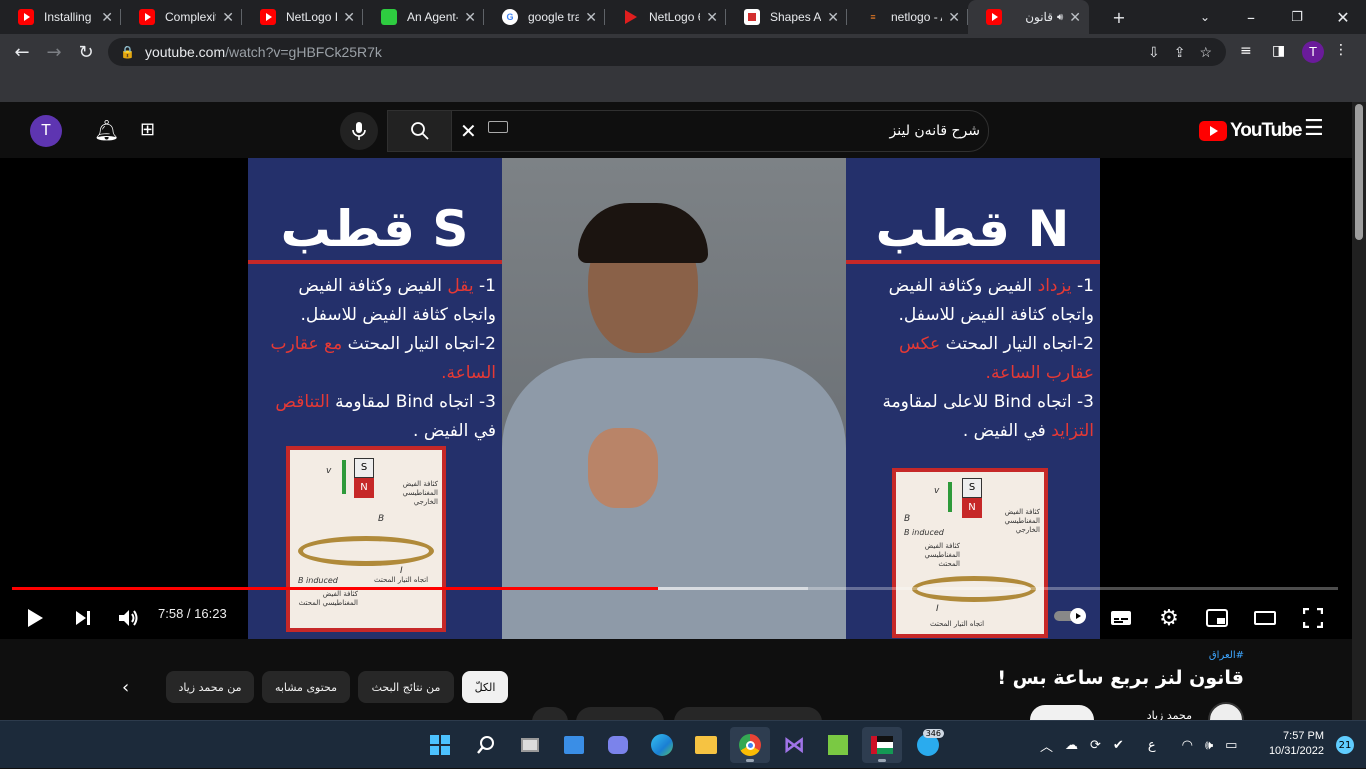 The height and width of the screenshot is (769, 1366). I want to click on search-input: شرح قانەن لينز, so click(935, 131).